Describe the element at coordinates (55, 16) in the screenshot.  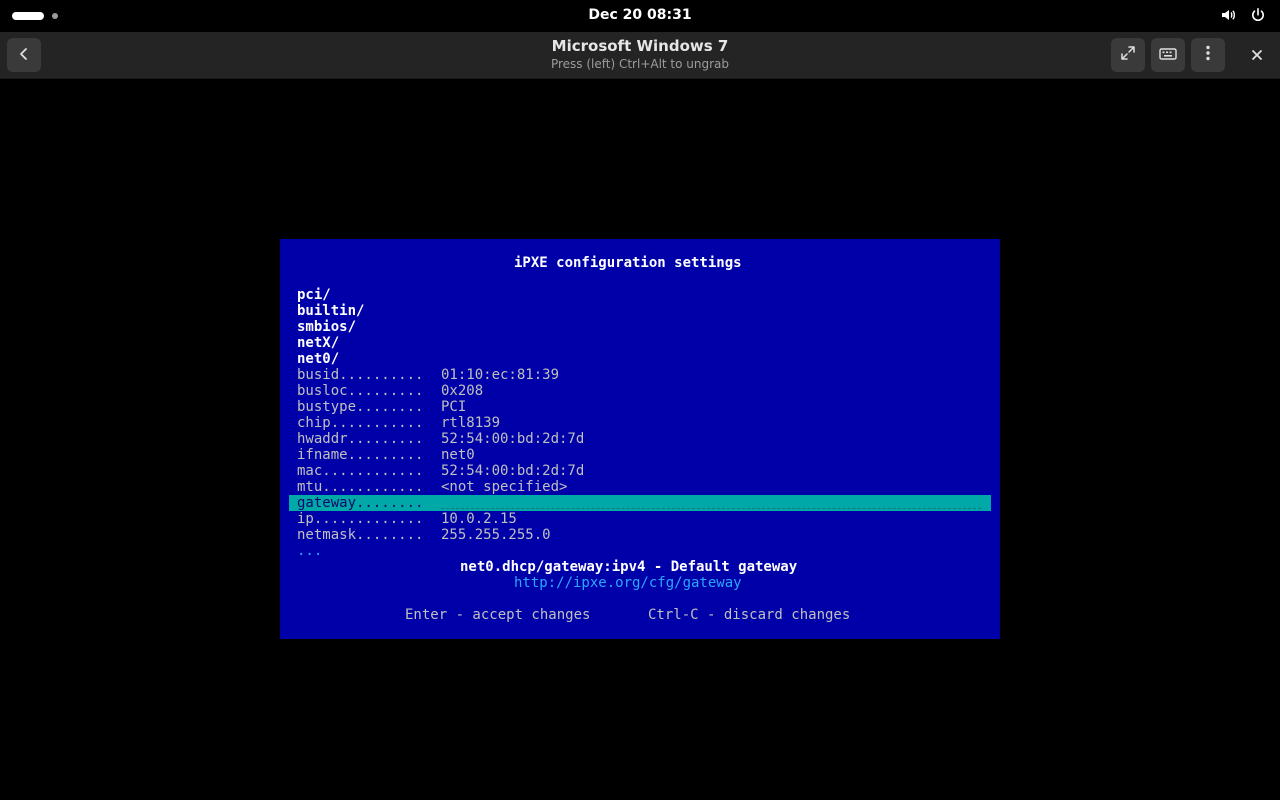
I see `workspace-dot` at that location.